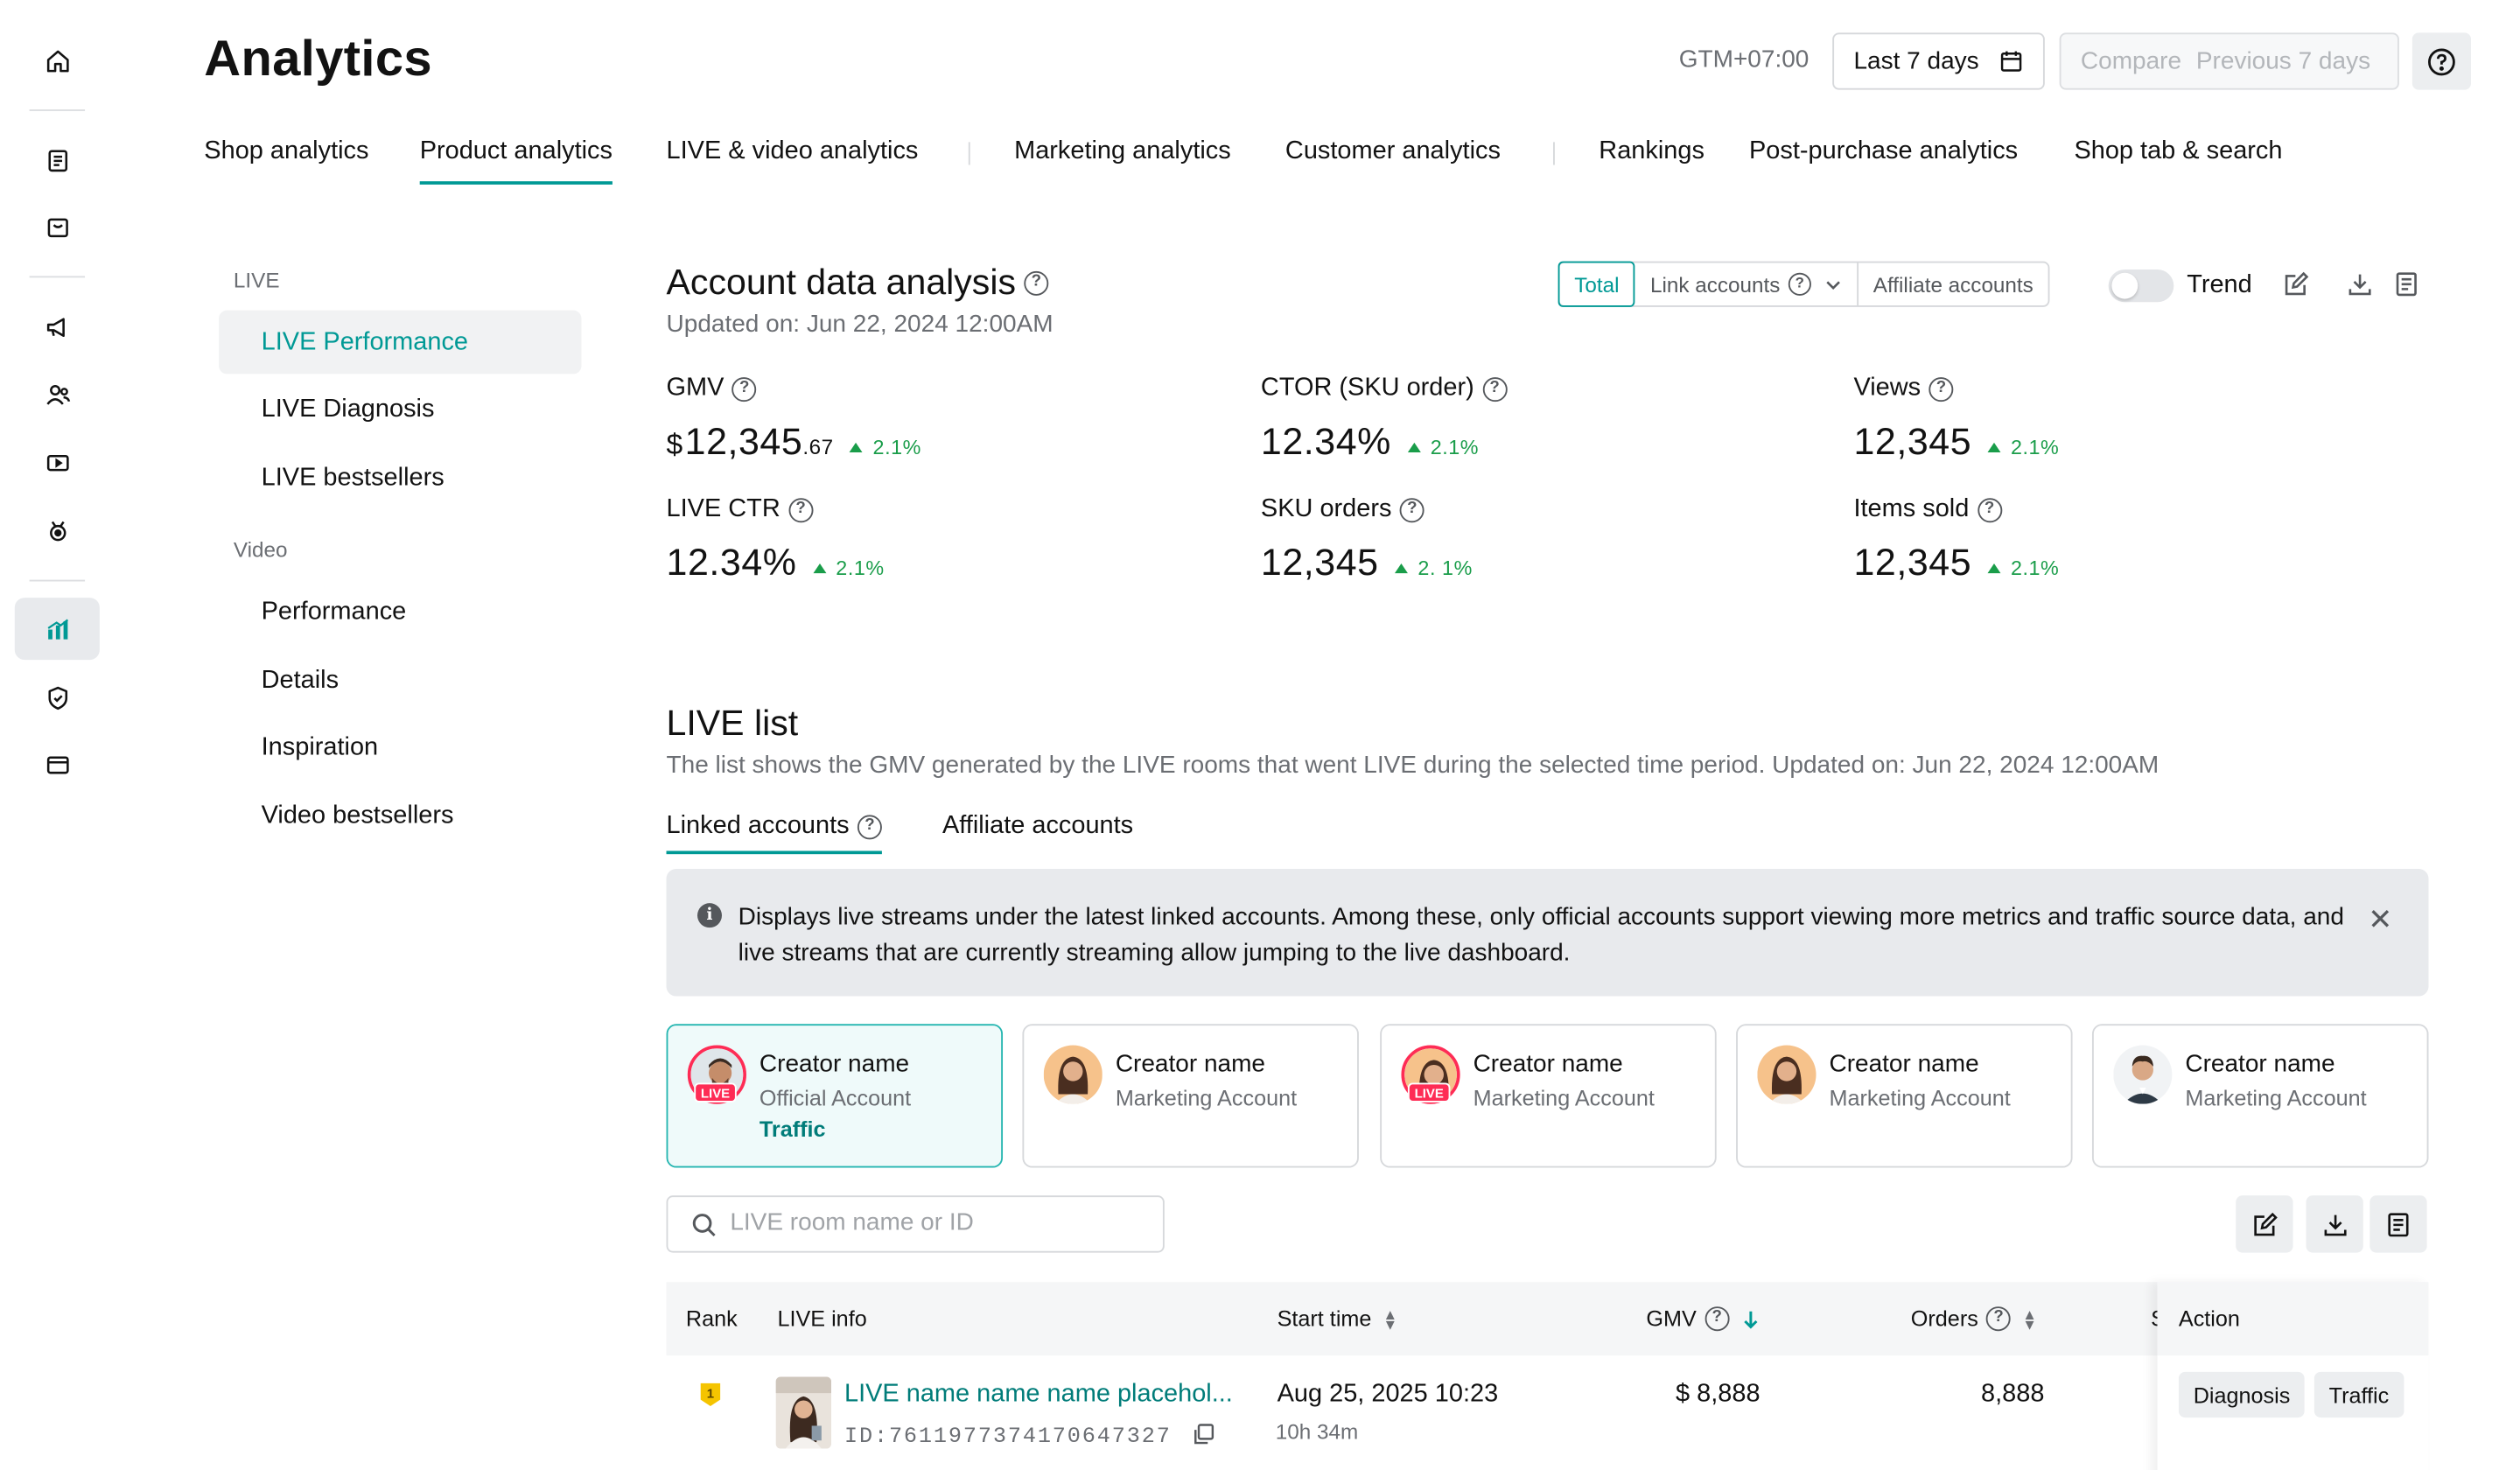  Describe the element at coordinates (2406, 284) in the screenshot. I see `report-icon` at that location.